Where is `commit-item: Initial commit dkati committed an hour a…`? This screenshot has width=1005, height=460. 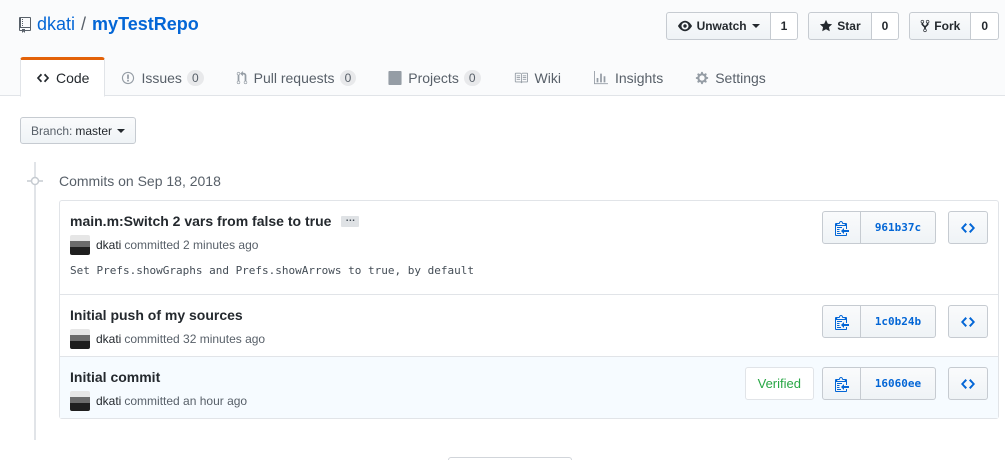 commit-item: Initial commit dkati committed an hour a… is located at coordinates (529, 387).